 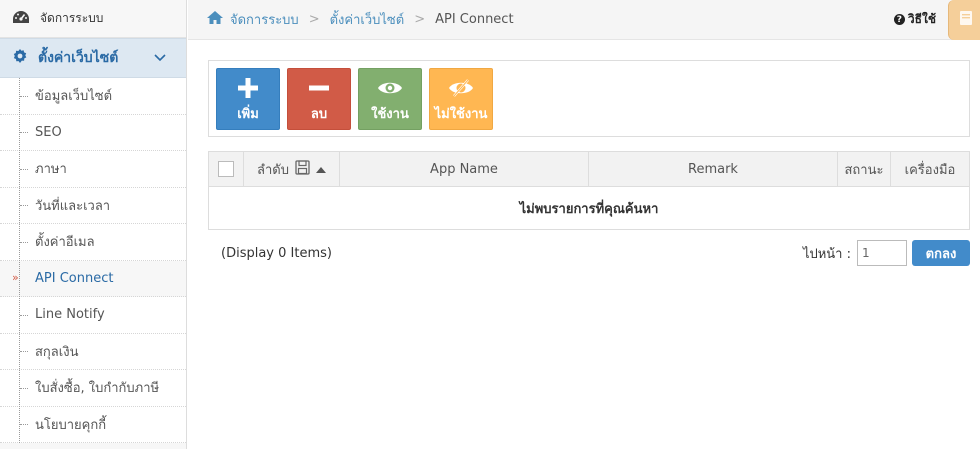 I want to click on sidebar-item-cookie-policy: นโยบายคุกกี้, so click(x=93, y=424).